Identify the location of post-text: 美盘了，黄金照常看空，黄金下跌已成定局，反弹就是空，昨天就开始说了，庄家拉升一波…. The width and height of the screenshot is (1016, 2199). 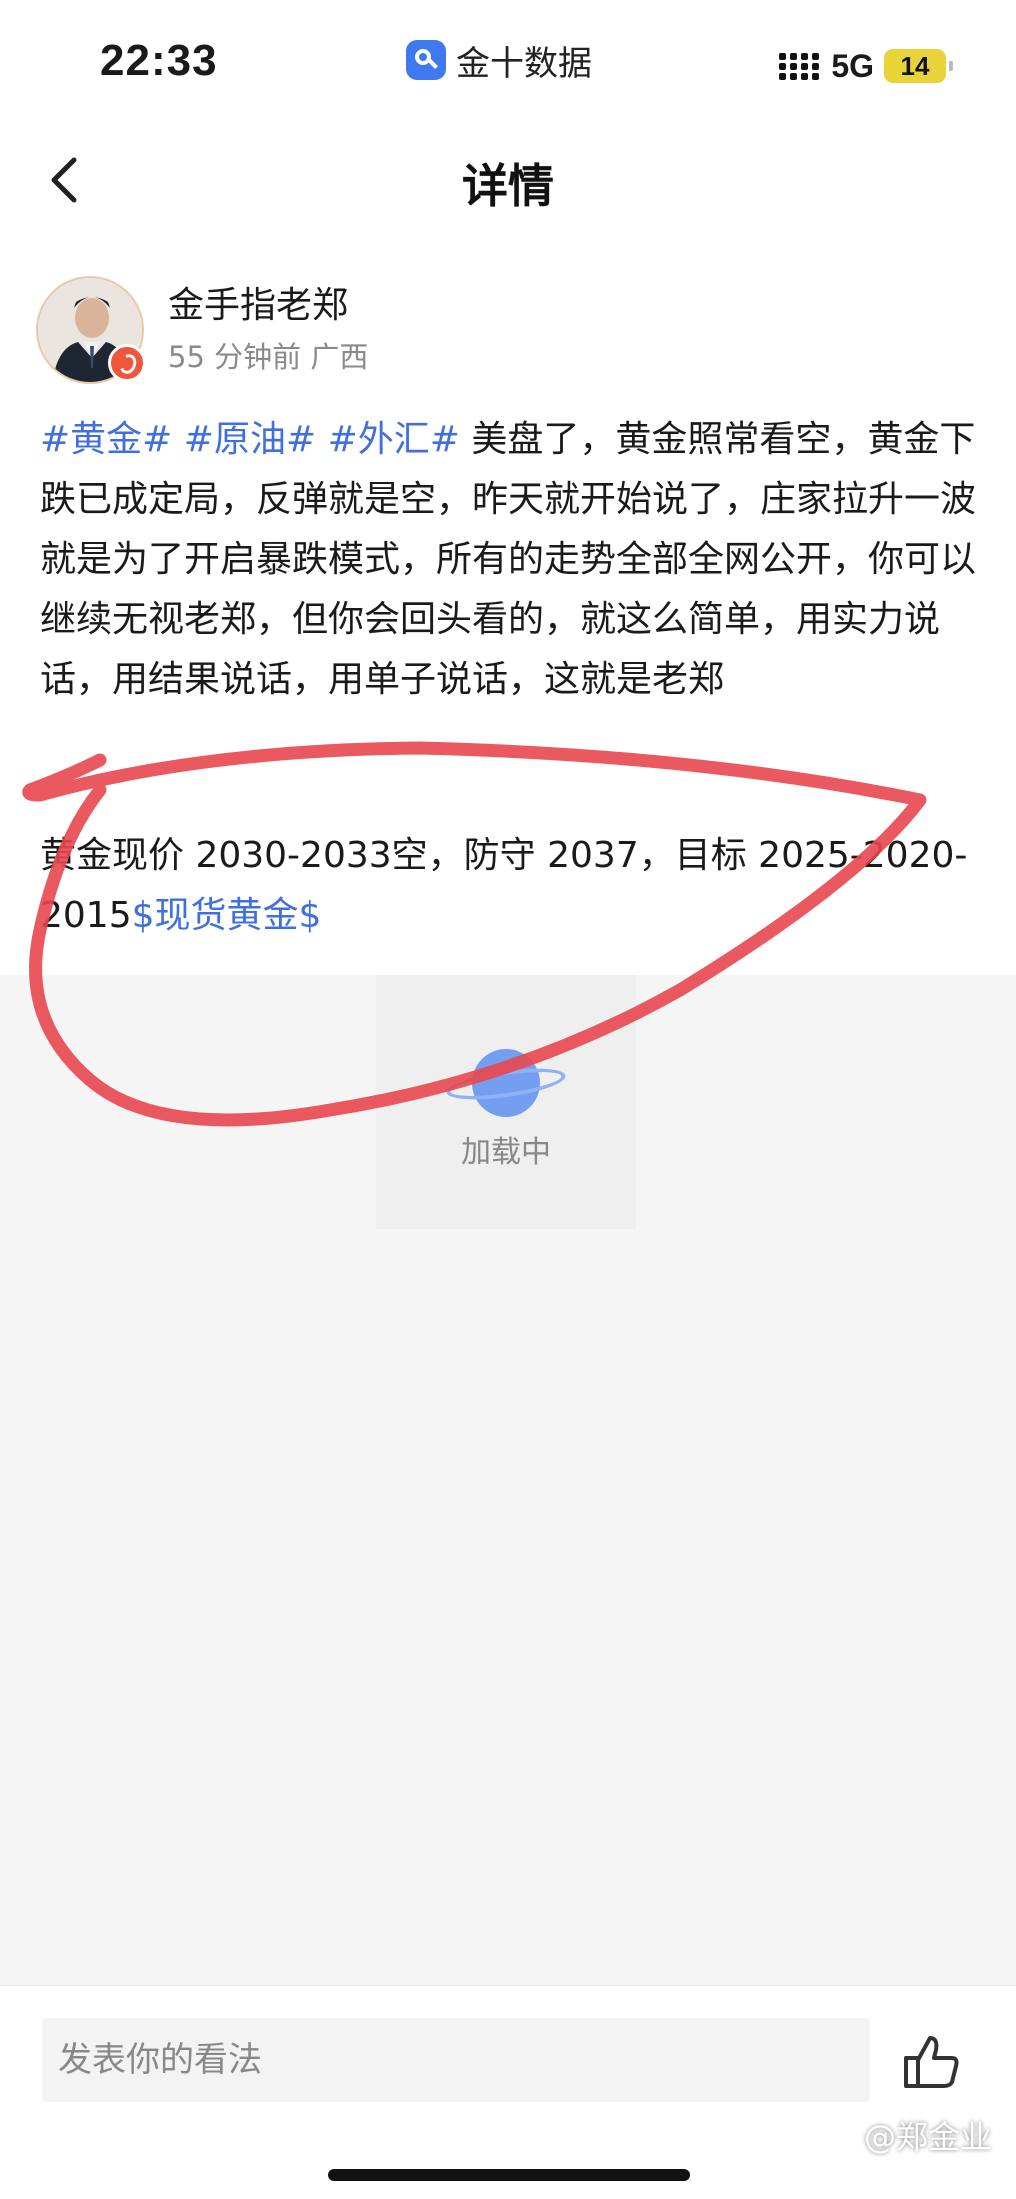
(508, 559).